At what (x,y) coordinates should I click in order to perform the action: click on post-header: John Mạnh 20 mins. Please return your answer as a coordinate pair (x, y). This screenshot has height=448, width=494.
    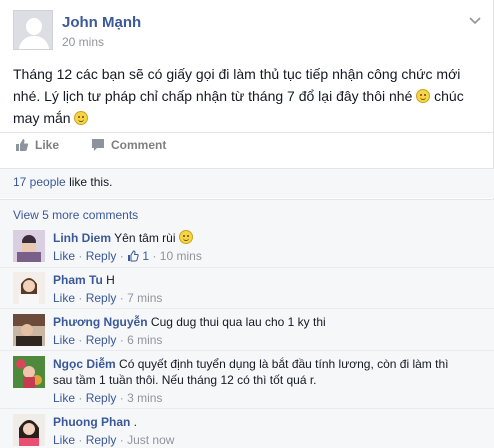
    Looking at the image, I should click on (248, 32).